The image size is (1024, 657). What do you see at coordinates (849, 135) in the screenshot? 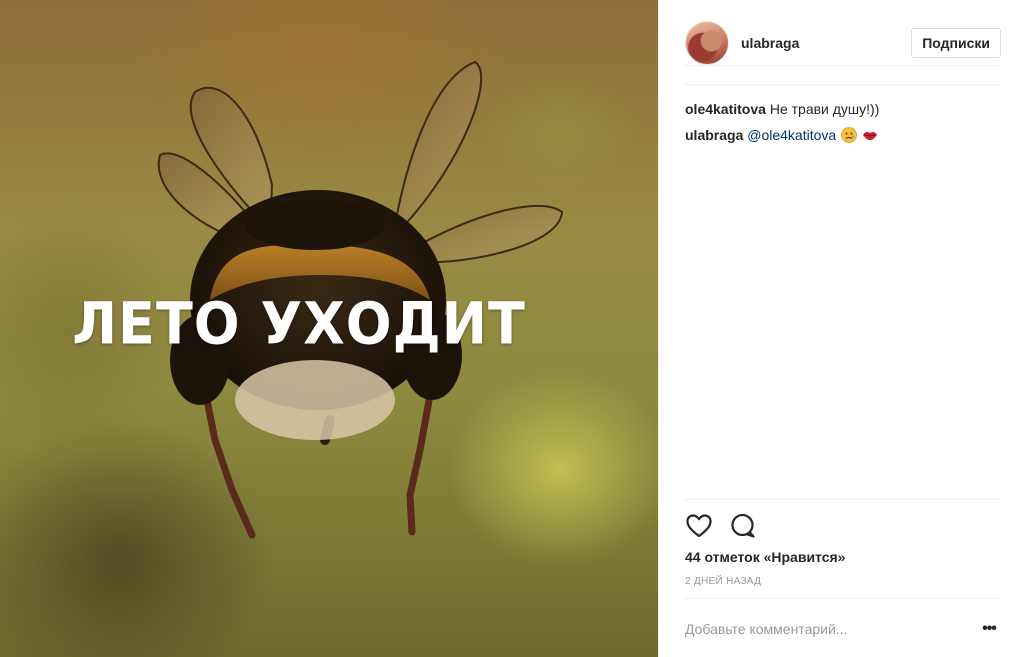
I see `disappointed-face-icon` at bounding box center [849, 135].